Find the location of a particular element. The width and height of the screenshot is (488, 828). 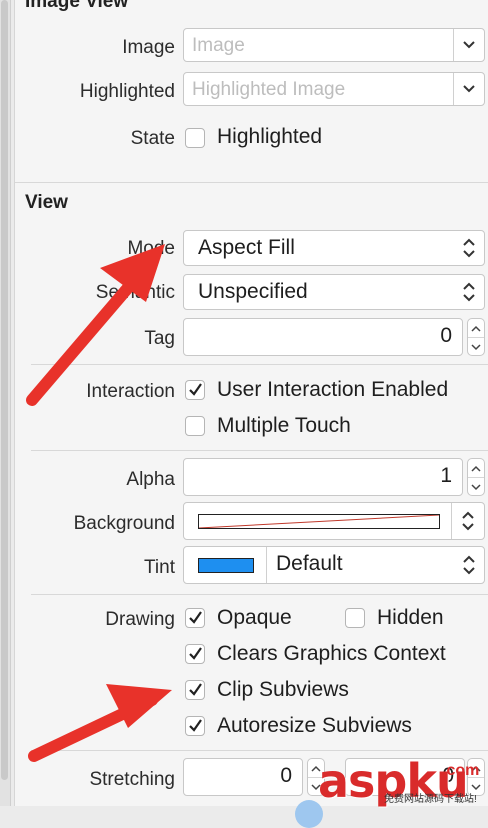

image-view-section-title: Image View is located at coordinates (77, 6).